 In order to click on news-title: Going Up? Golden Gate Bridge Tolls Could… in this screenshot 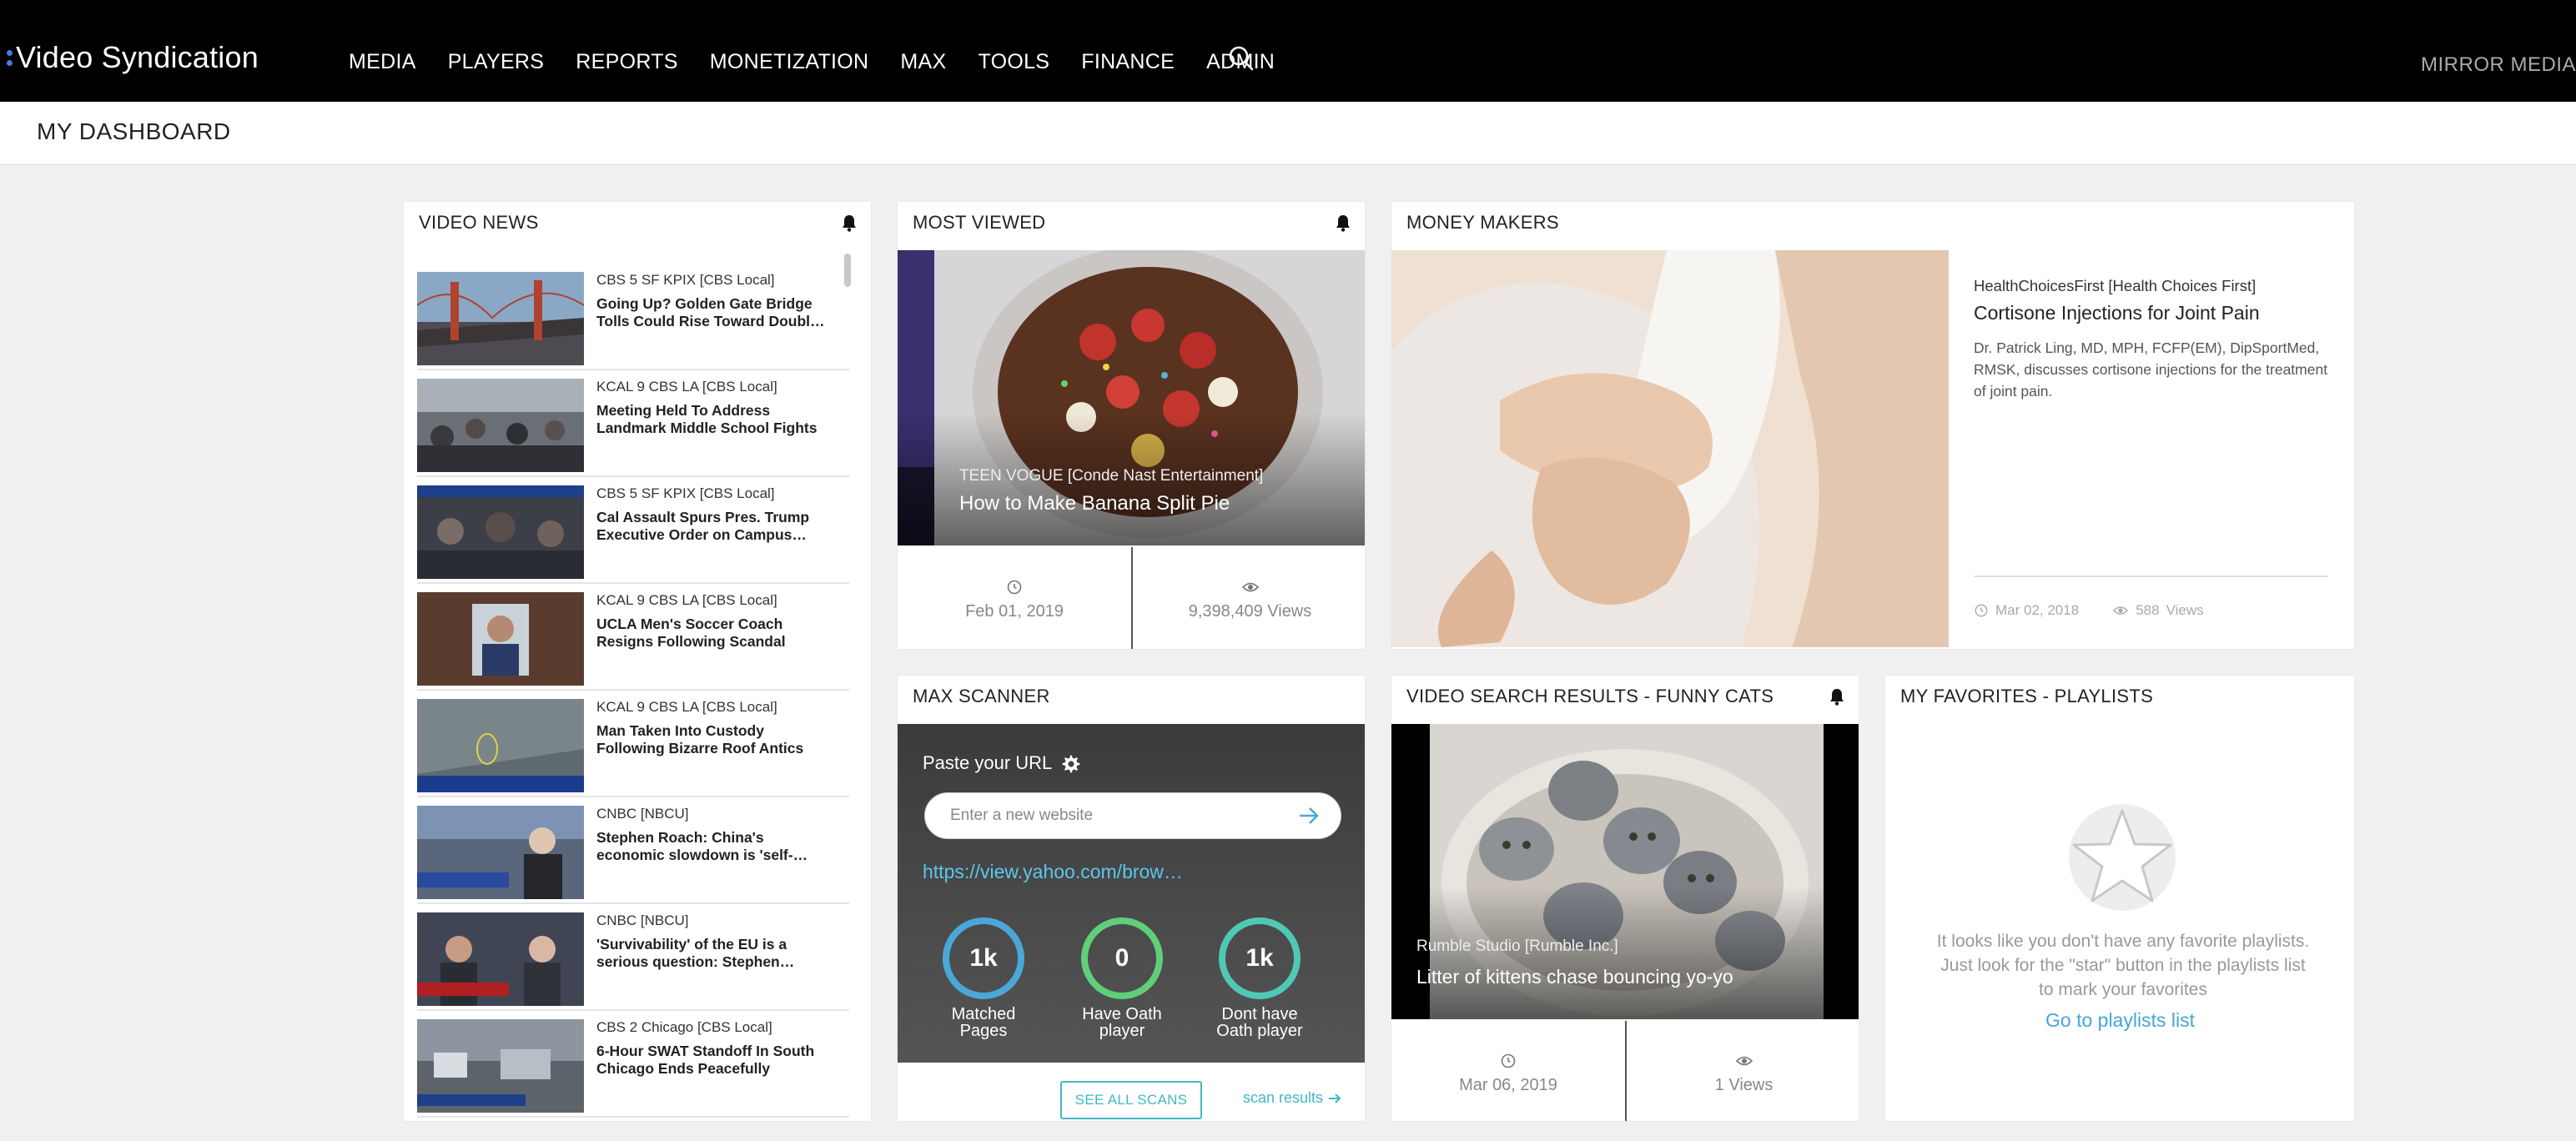, I will do `click(717, 312)`.